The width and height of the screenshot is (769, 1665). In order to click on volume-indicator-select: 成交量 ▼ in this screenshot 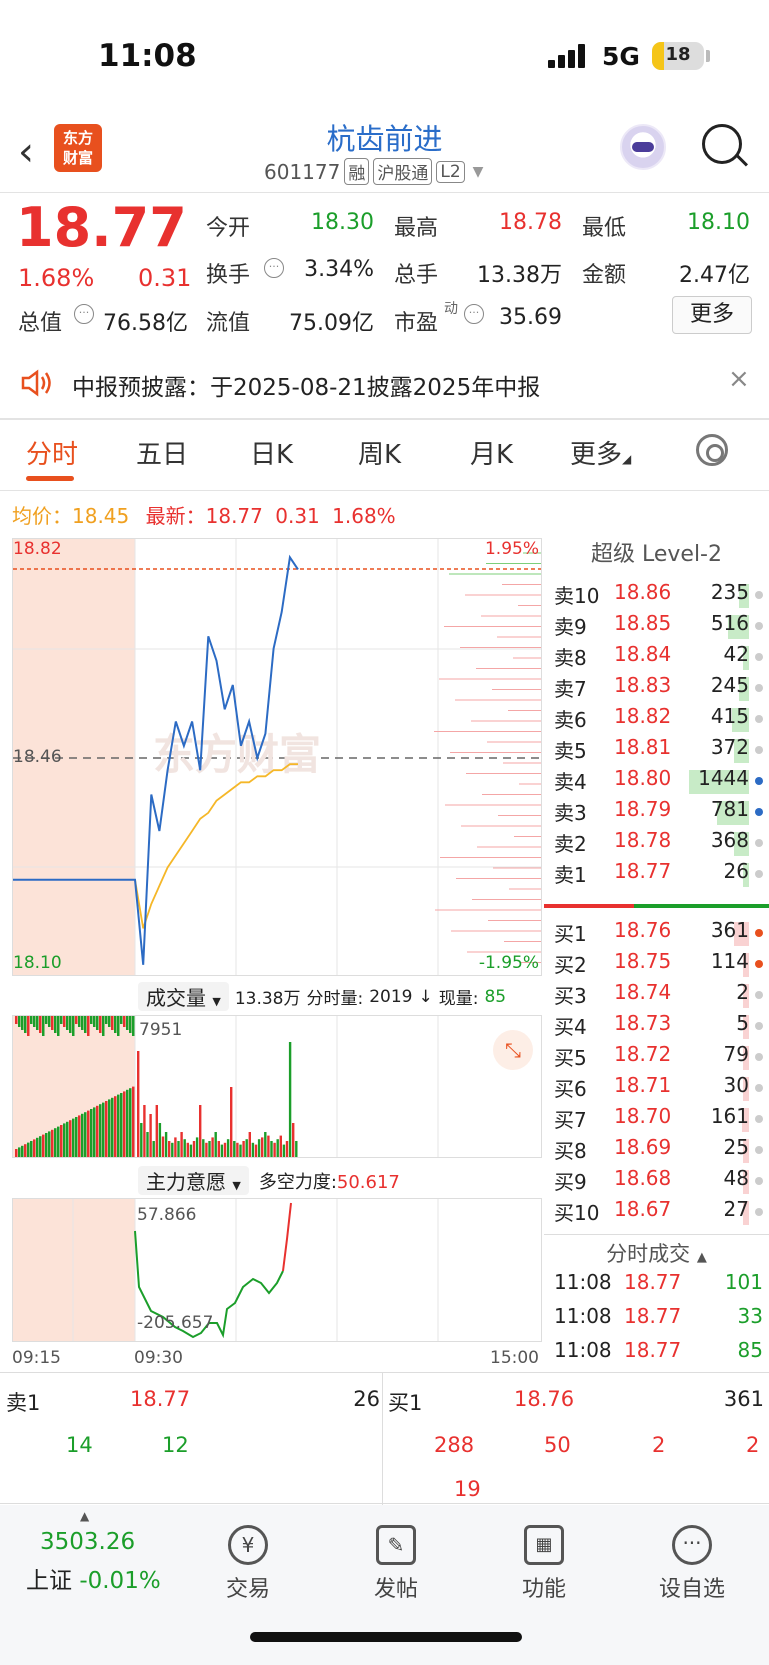, I will do `click(183, 996)`.